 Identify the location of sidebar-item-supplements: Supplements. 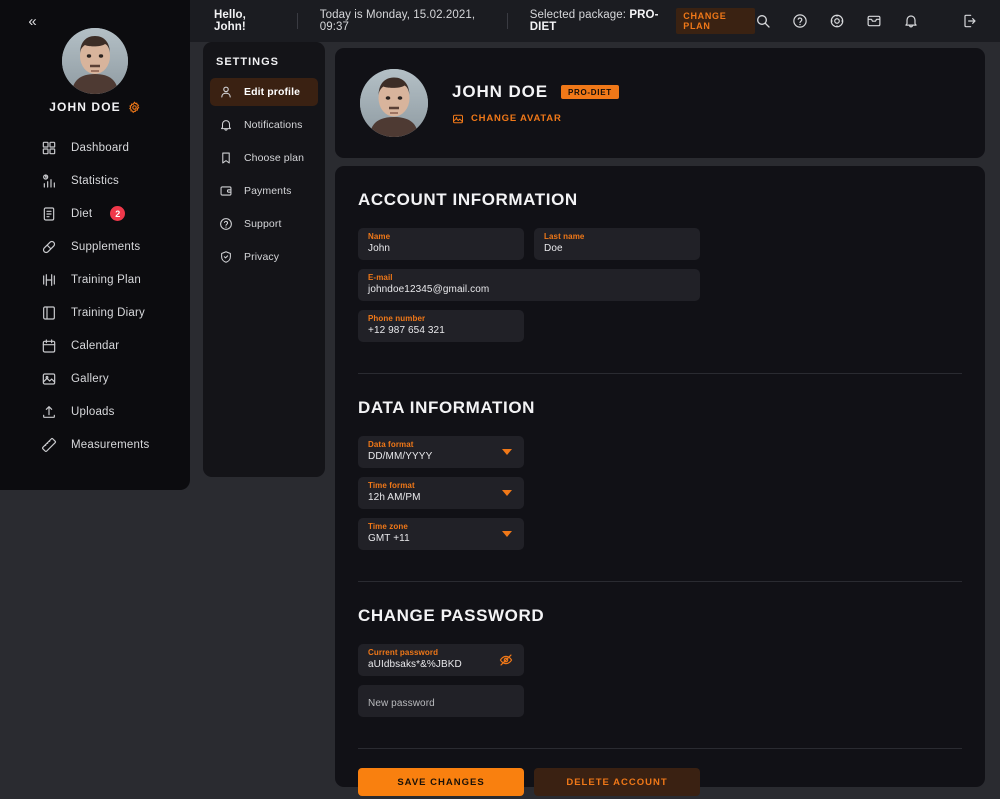
(95, 246).